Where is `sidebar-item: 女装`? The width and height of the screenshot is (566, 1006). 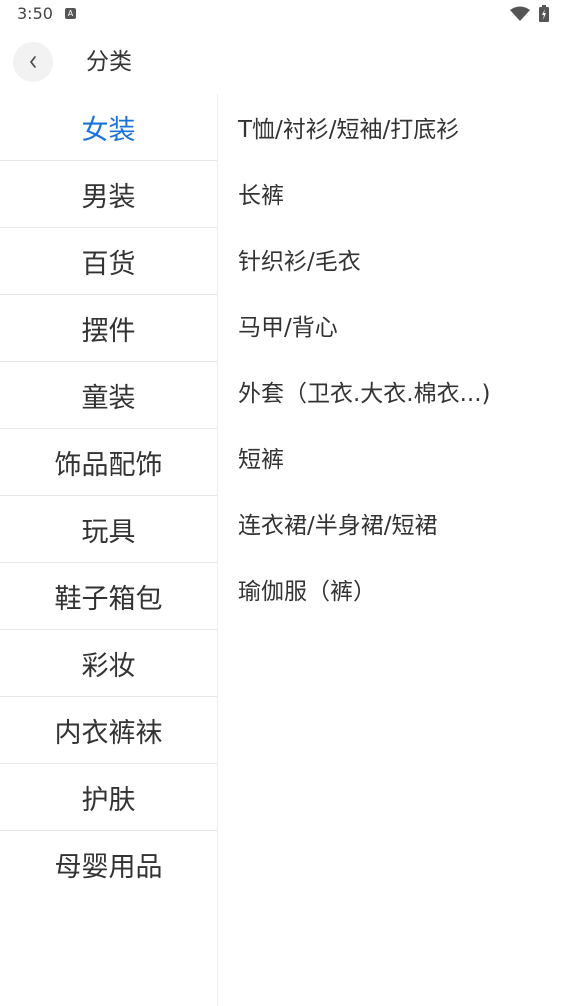 sidebar-item: 女装 is located at coordinates (108, 127).